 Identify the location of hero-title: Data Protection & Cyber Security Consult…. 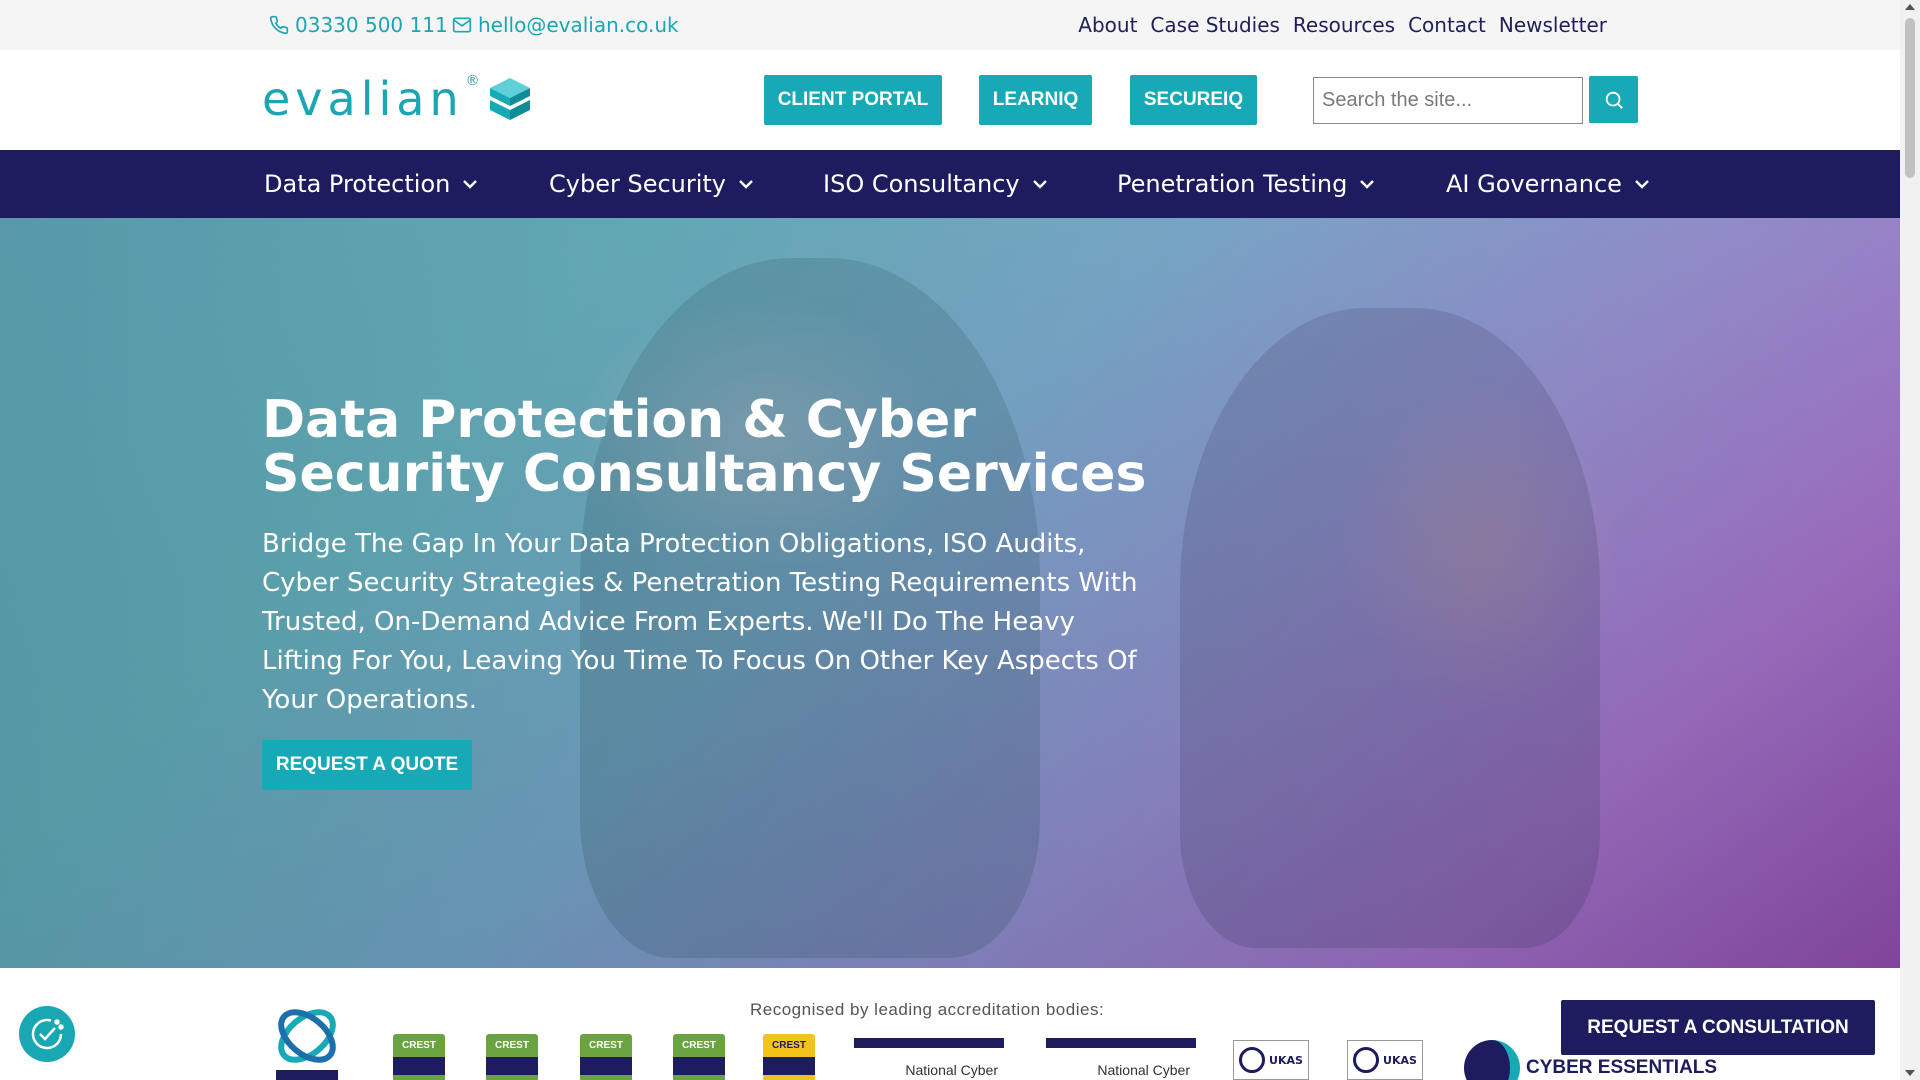
(704, 447).